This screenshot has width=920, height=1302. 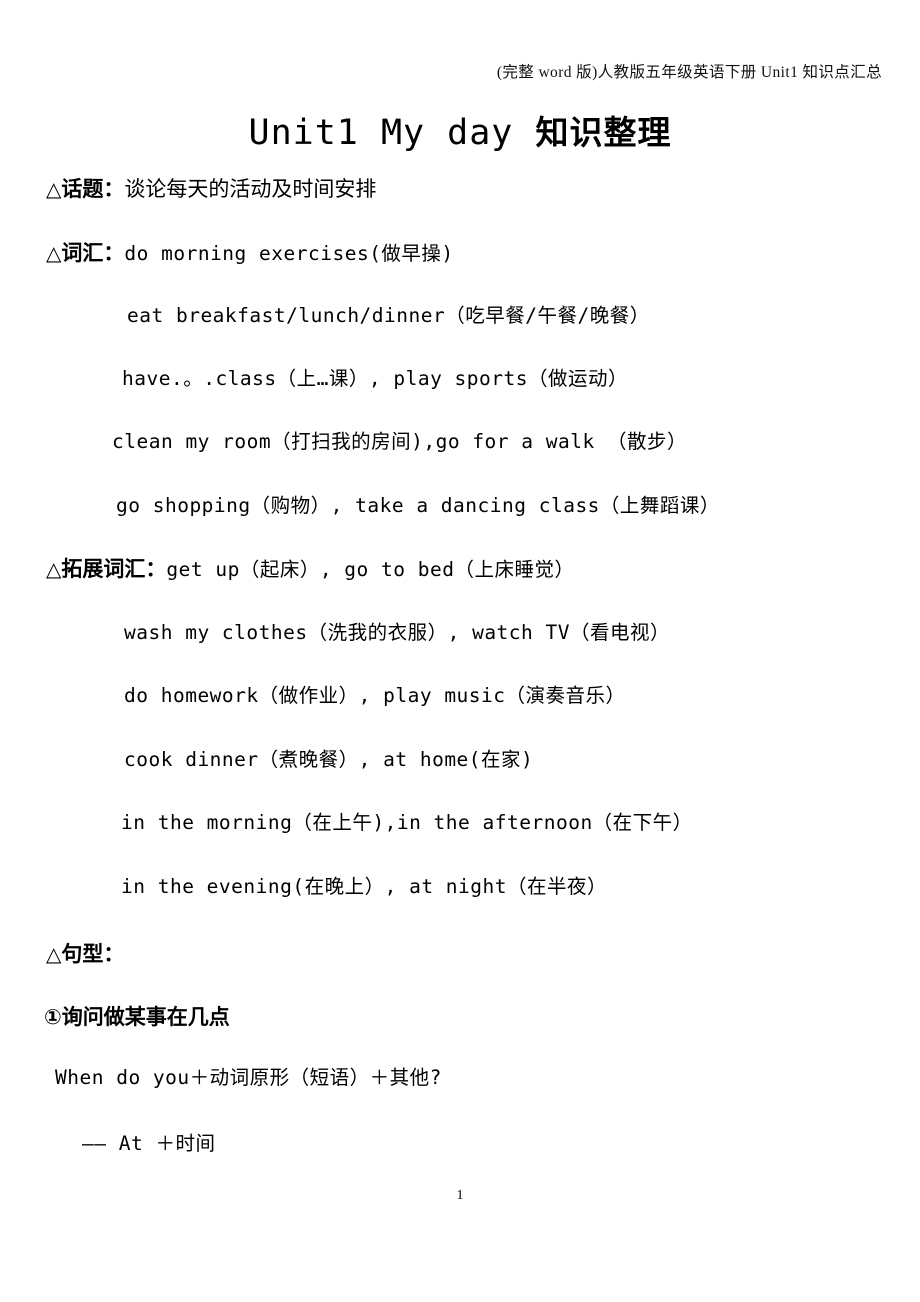 What do you see at coordinates (375, 695) in the screenshot?
I see `extended-vocabulary-line: do homework（做作业）, play music（演奏音乐）` at bounding box center [375, 695].